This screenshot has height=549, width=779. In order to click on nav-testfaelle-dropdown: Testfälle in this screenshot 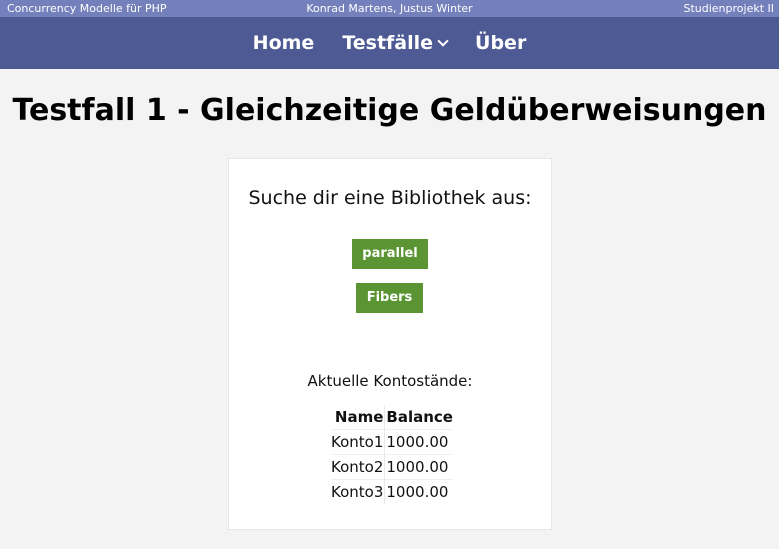, I will do `click(395, 43)`.